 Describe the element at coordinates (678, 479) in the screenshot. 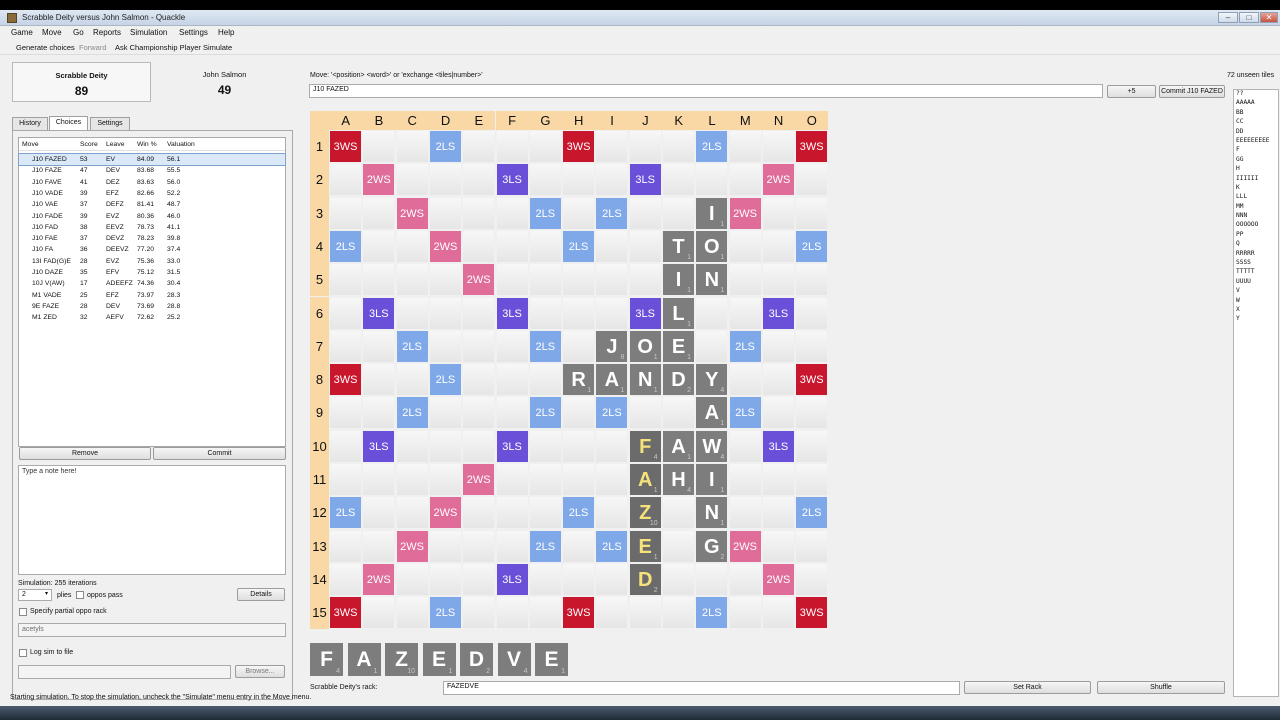

I see `board-tile: H4` at that location.